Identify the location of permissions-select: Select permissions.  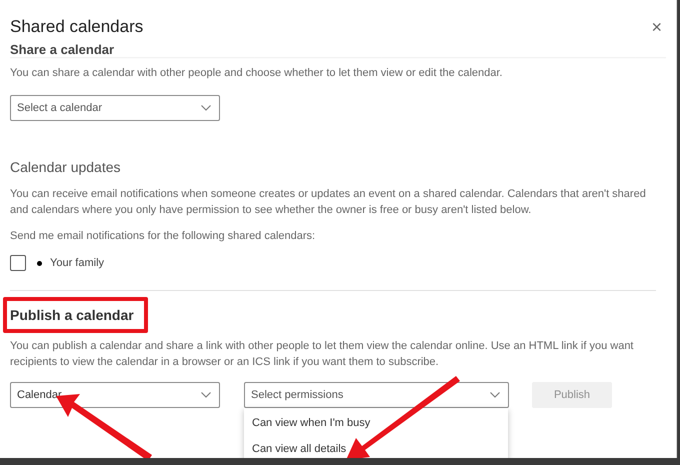
(376, 395).